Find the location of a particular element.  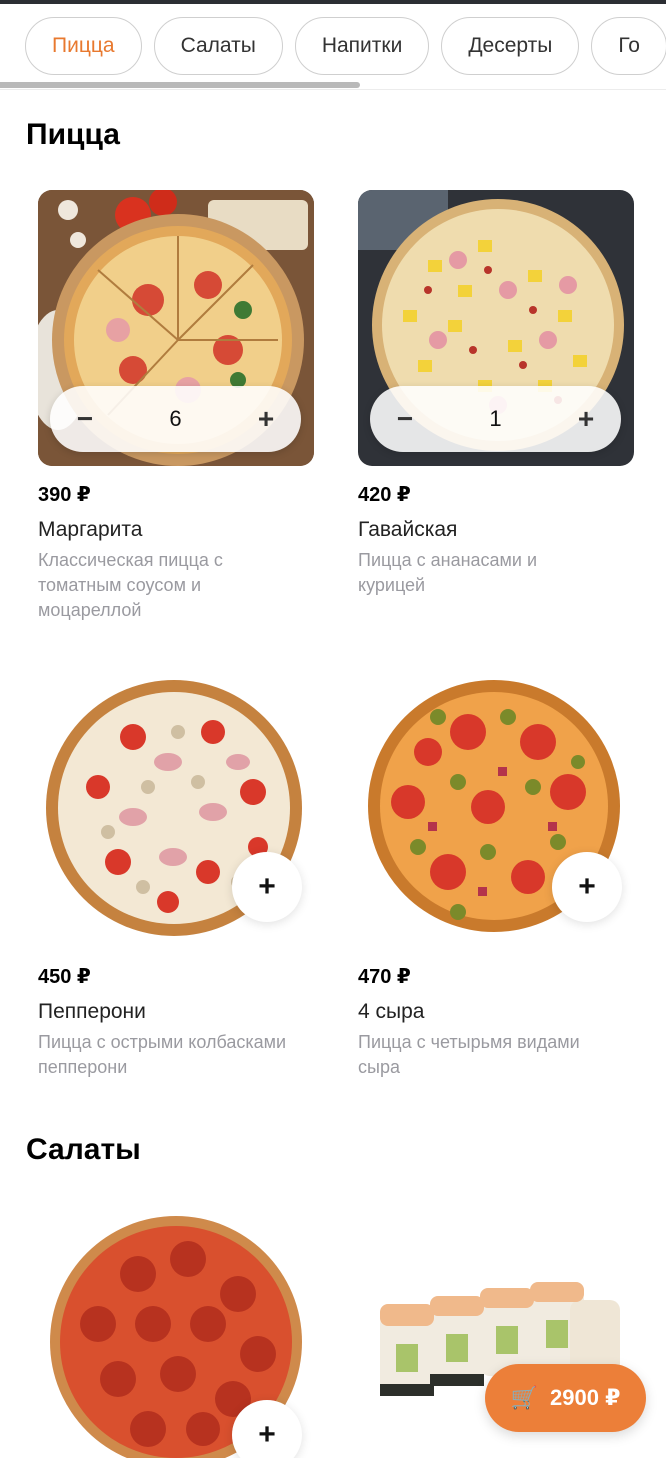

category-tabs: Пицца Салаты Напитки Десерты Го is located at coordinates (333, 47).